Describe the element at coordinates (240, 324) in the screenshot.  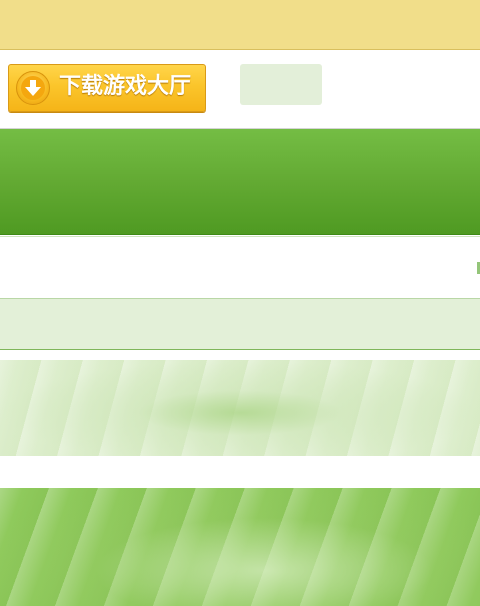
I see `light-green-strip` at that location.